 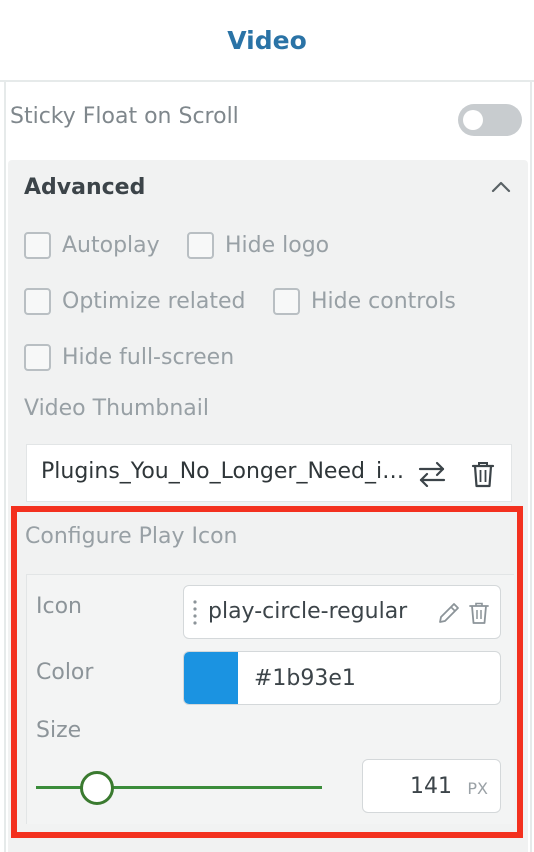 What do you see at coordinates (84, 187) in the screenshot?
I see `advanced-title: Advanced` at bounding box center [84, 187].